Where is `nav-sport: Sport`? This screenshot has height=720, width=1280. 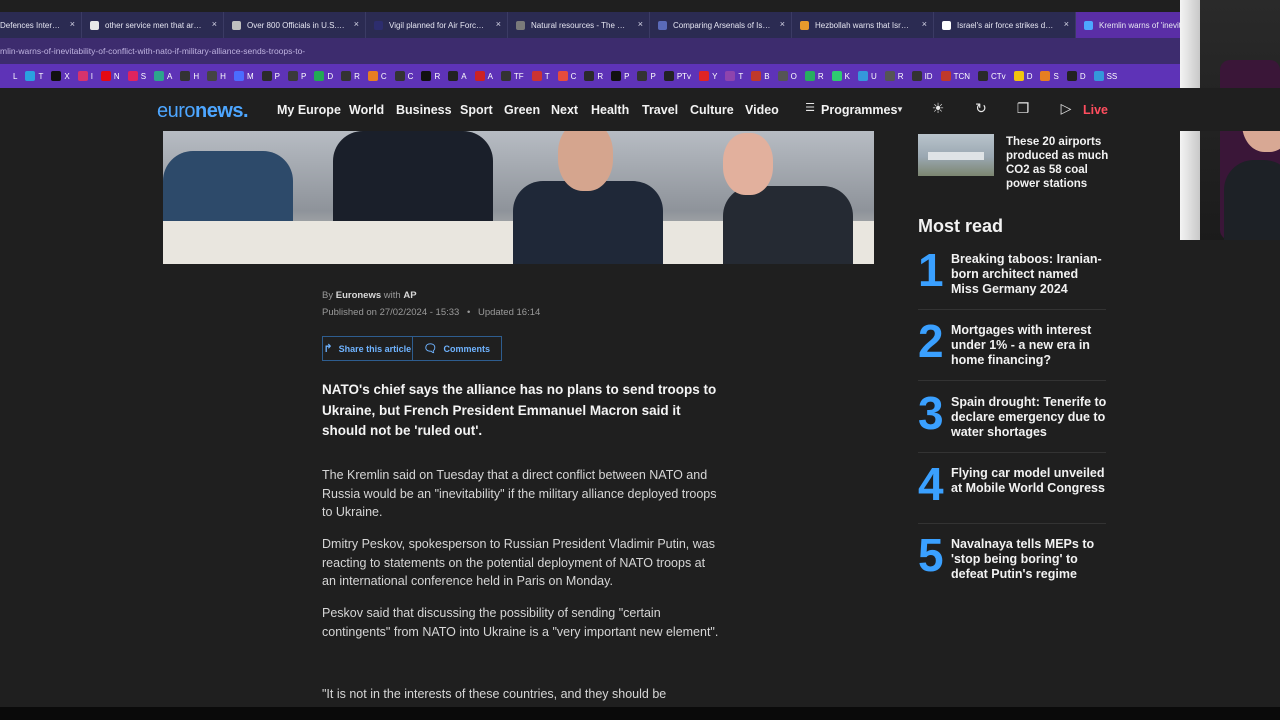
nav-sport: Sport is located at coordinates (476, 110).